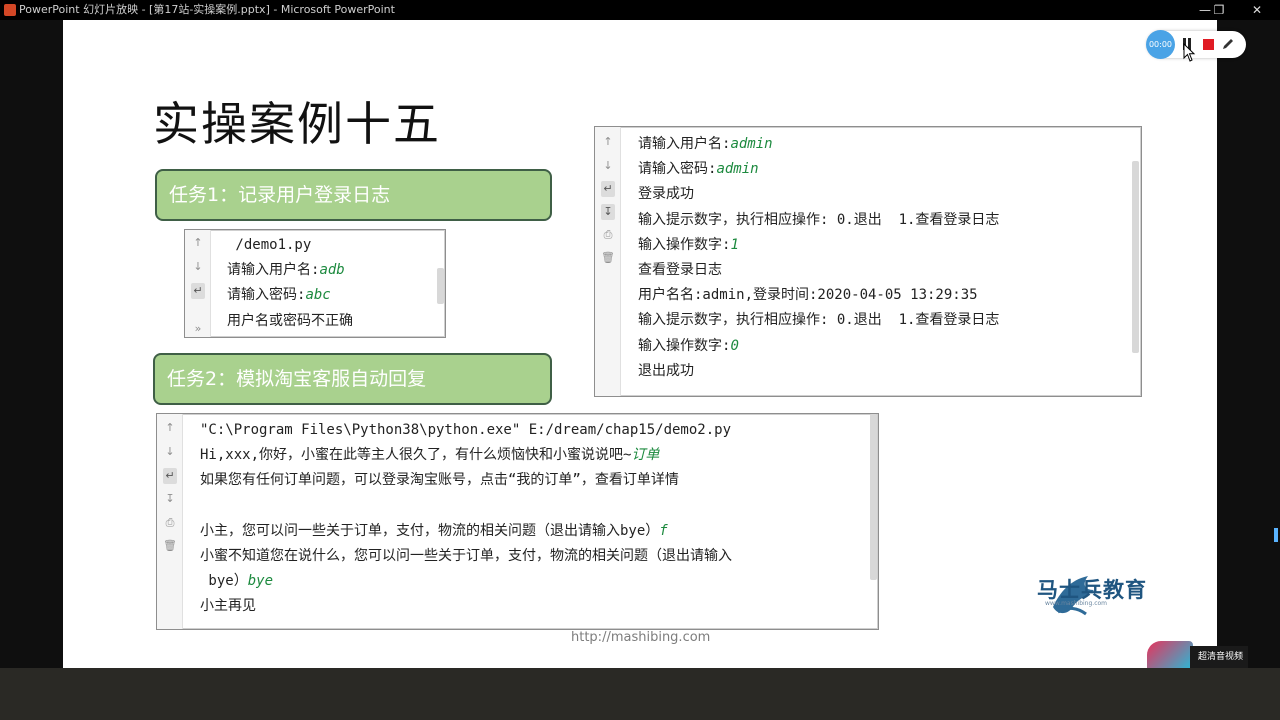 The image size is (1280, 720). I want to click on console-line: 如果您有任何订单问题，可以登录淘宝账号，点击“我的订单”，查看订单详情, so click(466, 480).